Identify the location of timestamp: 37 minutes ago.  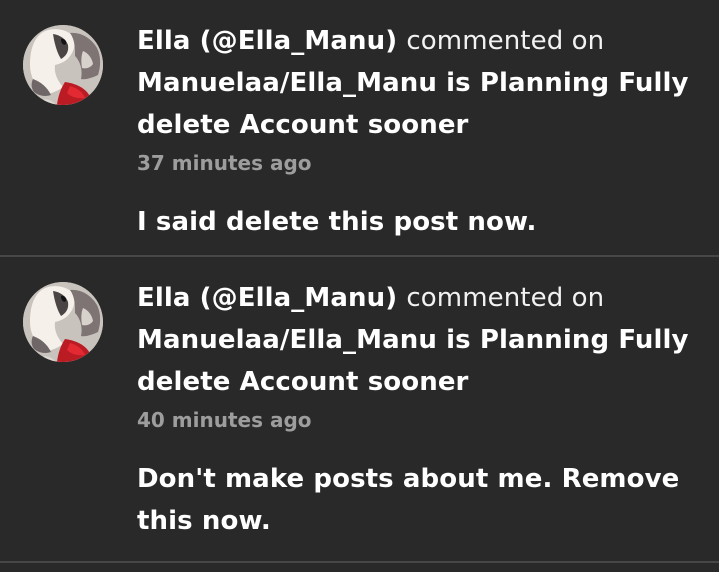
(224, 163).